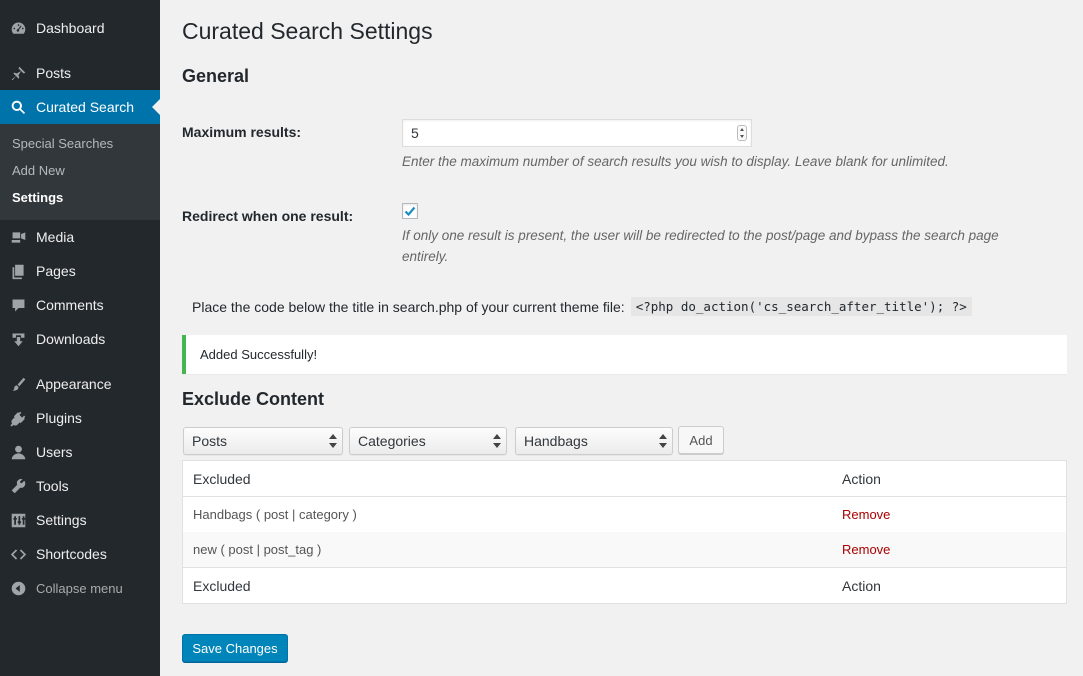 This screenshot has height=676, width=1083. I want to click on table-footer: Excluded Action, so click(624, 585).